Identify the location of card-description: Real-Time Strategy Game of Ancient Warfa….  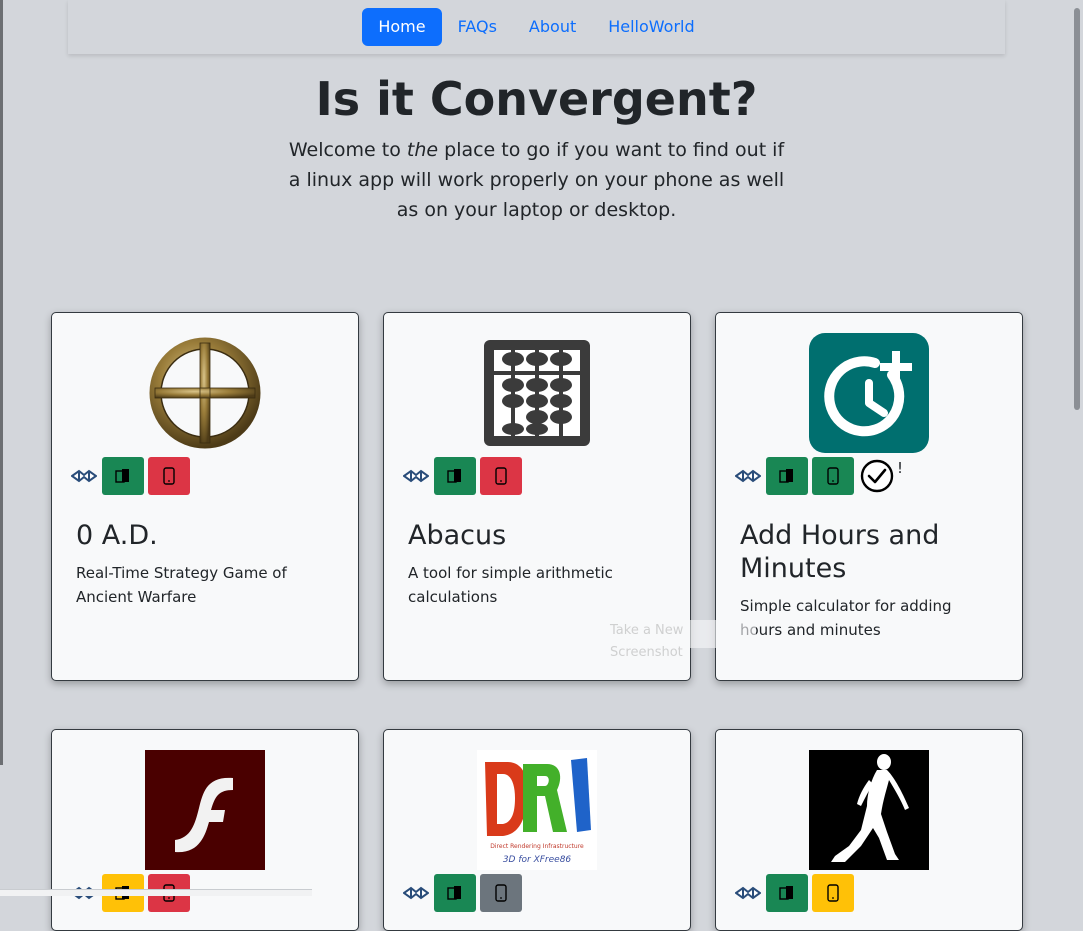
(181, 585).